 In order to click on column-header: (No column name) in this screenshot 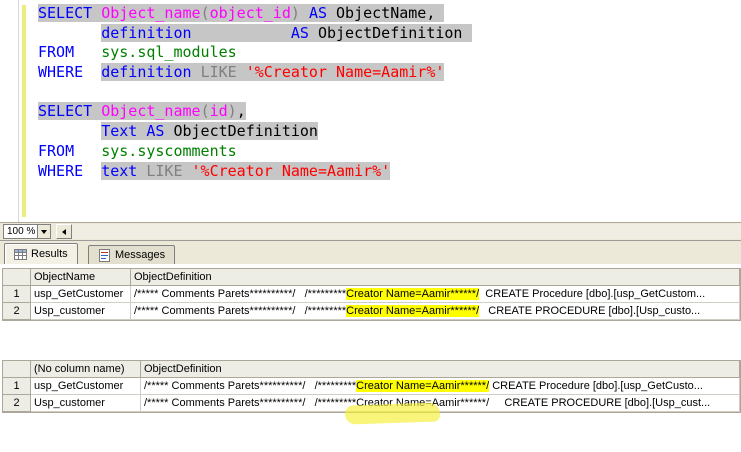, I will do `click(86, 369)`.